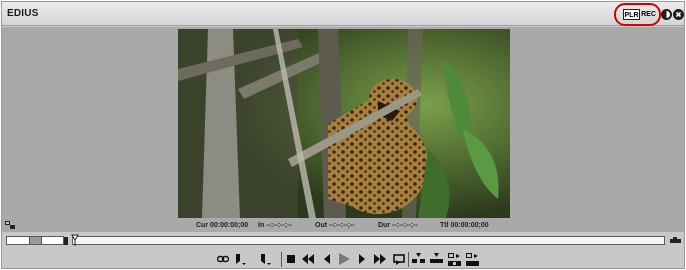 Image resolution: width=686 pixels, height=270 pixels. Describe the element at coordinates (362, 259) in the screenshot. I see `step-forward-icon` at that location.